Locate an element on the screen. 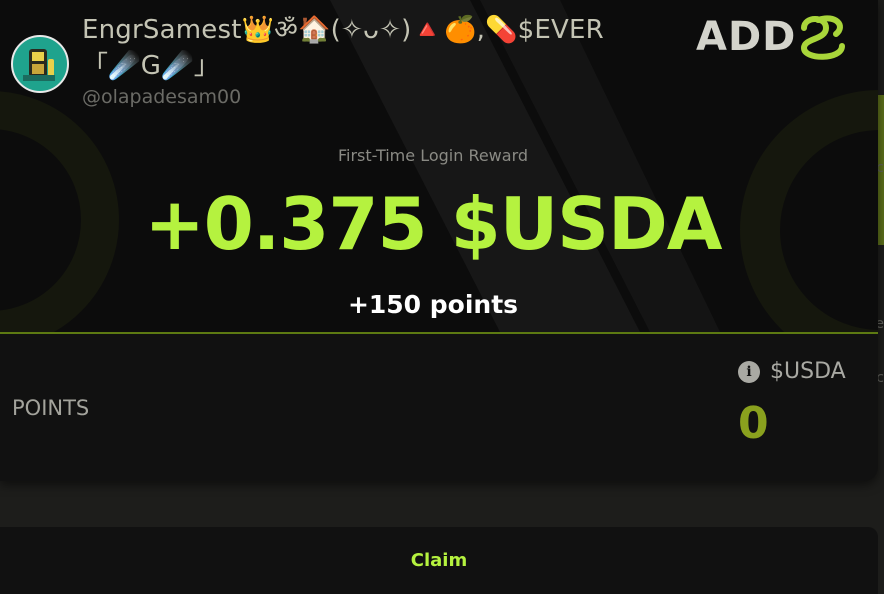  usda-balance-value: 0 is located at coordinates (753, 423).